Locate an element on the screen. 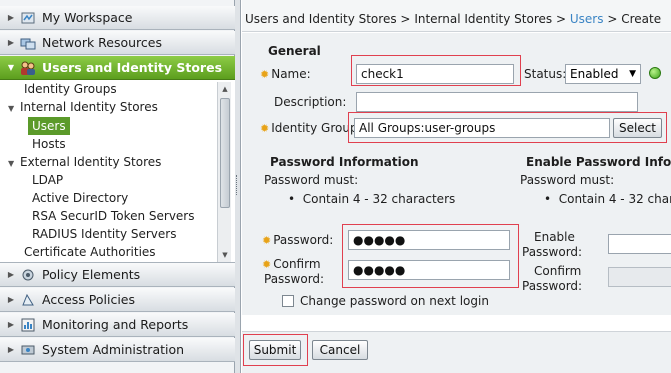  enable-password-rule: • Contain 4 - 32 charac is located at coordinates (607, 199).